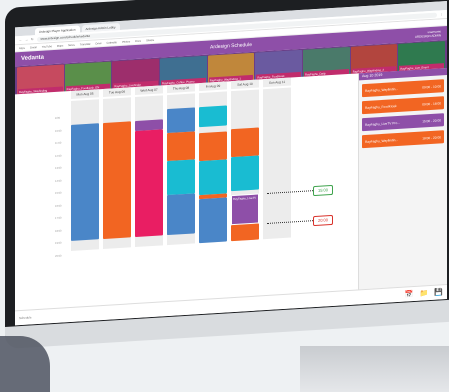 This screenshot has width=449, height=392. I want to click on calendar-icon: 📅, so click(409, 294).